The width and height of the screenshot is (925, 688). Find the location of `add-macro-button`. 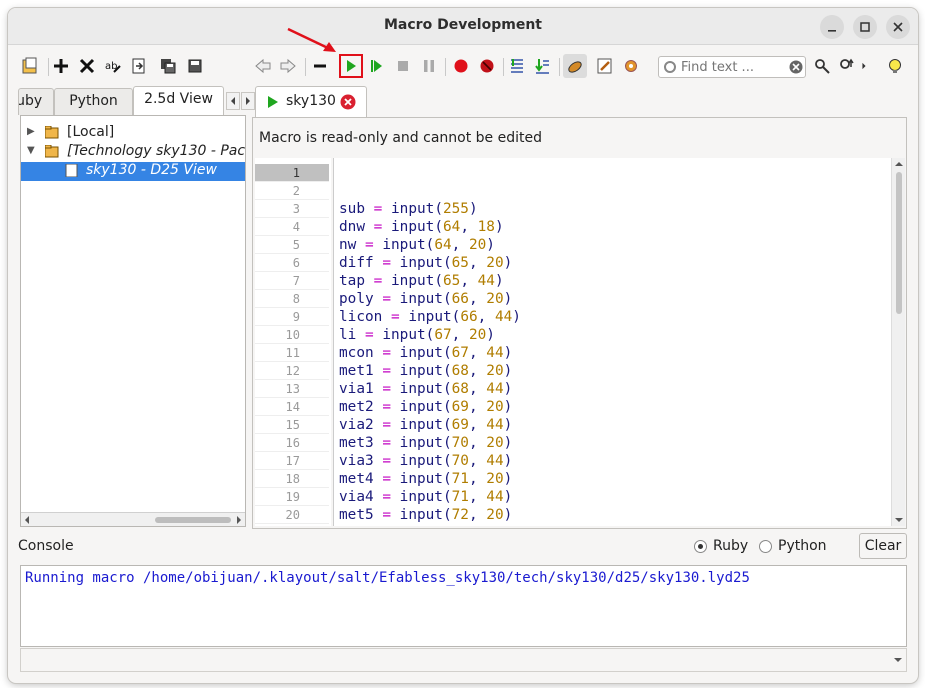

add-macro-button is located at coordinates (61, 66).